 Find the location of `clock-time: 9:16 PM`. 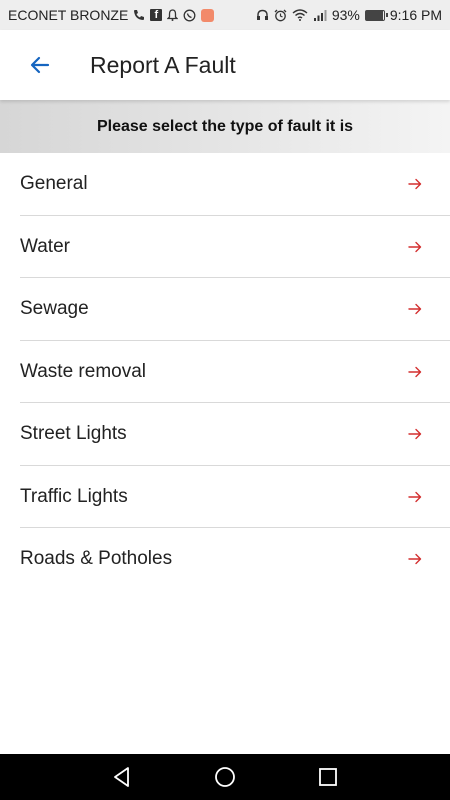

clock-time: 9:16 PM is located at coordinates (415, 15).